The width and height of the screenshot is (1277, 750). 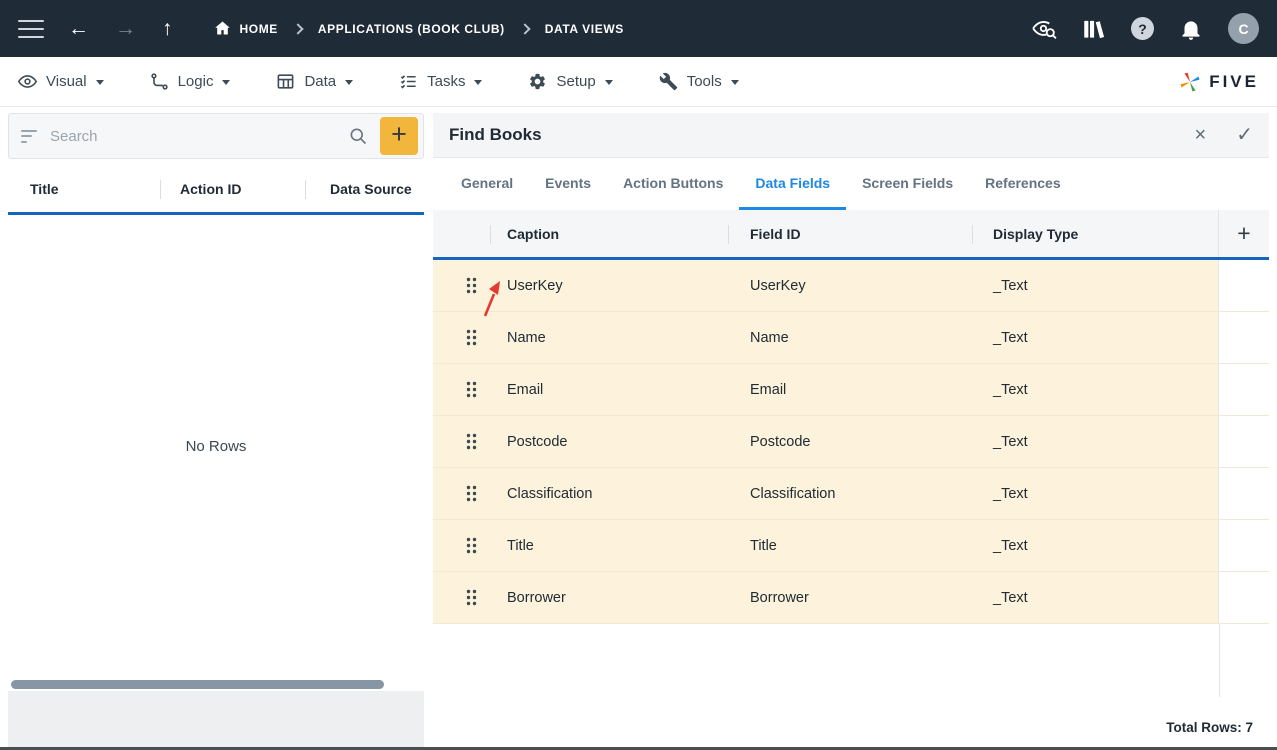 I want to click on table-row: Postcode Postcode _Text, so click(x=851, y=442).